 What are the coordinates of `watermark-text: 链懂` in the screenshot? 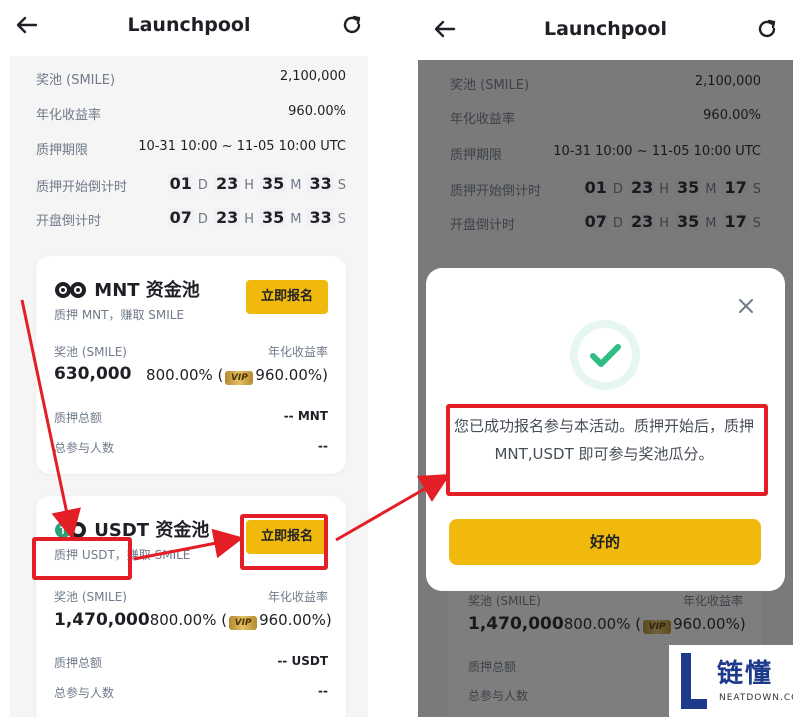 It's located at (745, 674).